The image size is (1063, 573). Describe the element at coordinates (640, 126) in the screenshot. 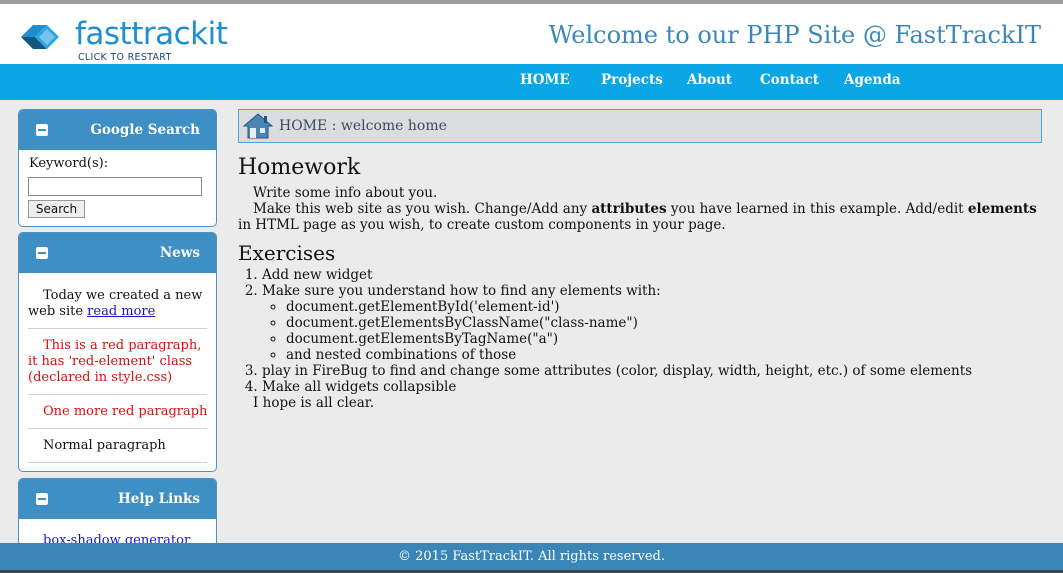

I see `breadcrumb: HOME : welcome home` at that location.